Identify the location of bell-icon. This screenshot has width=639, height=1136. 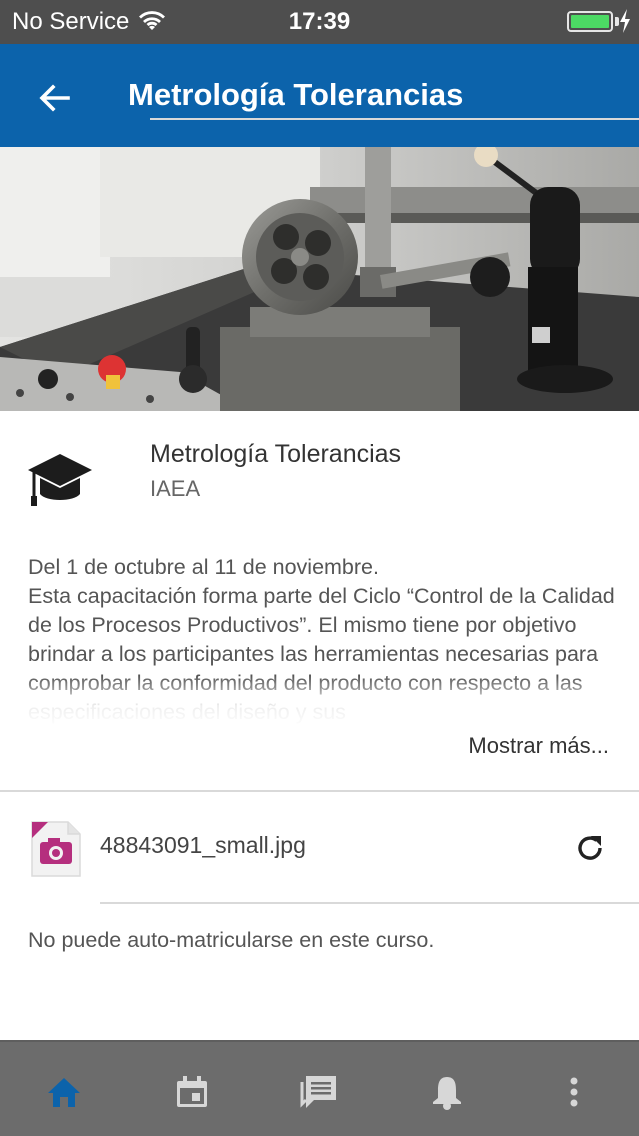
(447, 1093).